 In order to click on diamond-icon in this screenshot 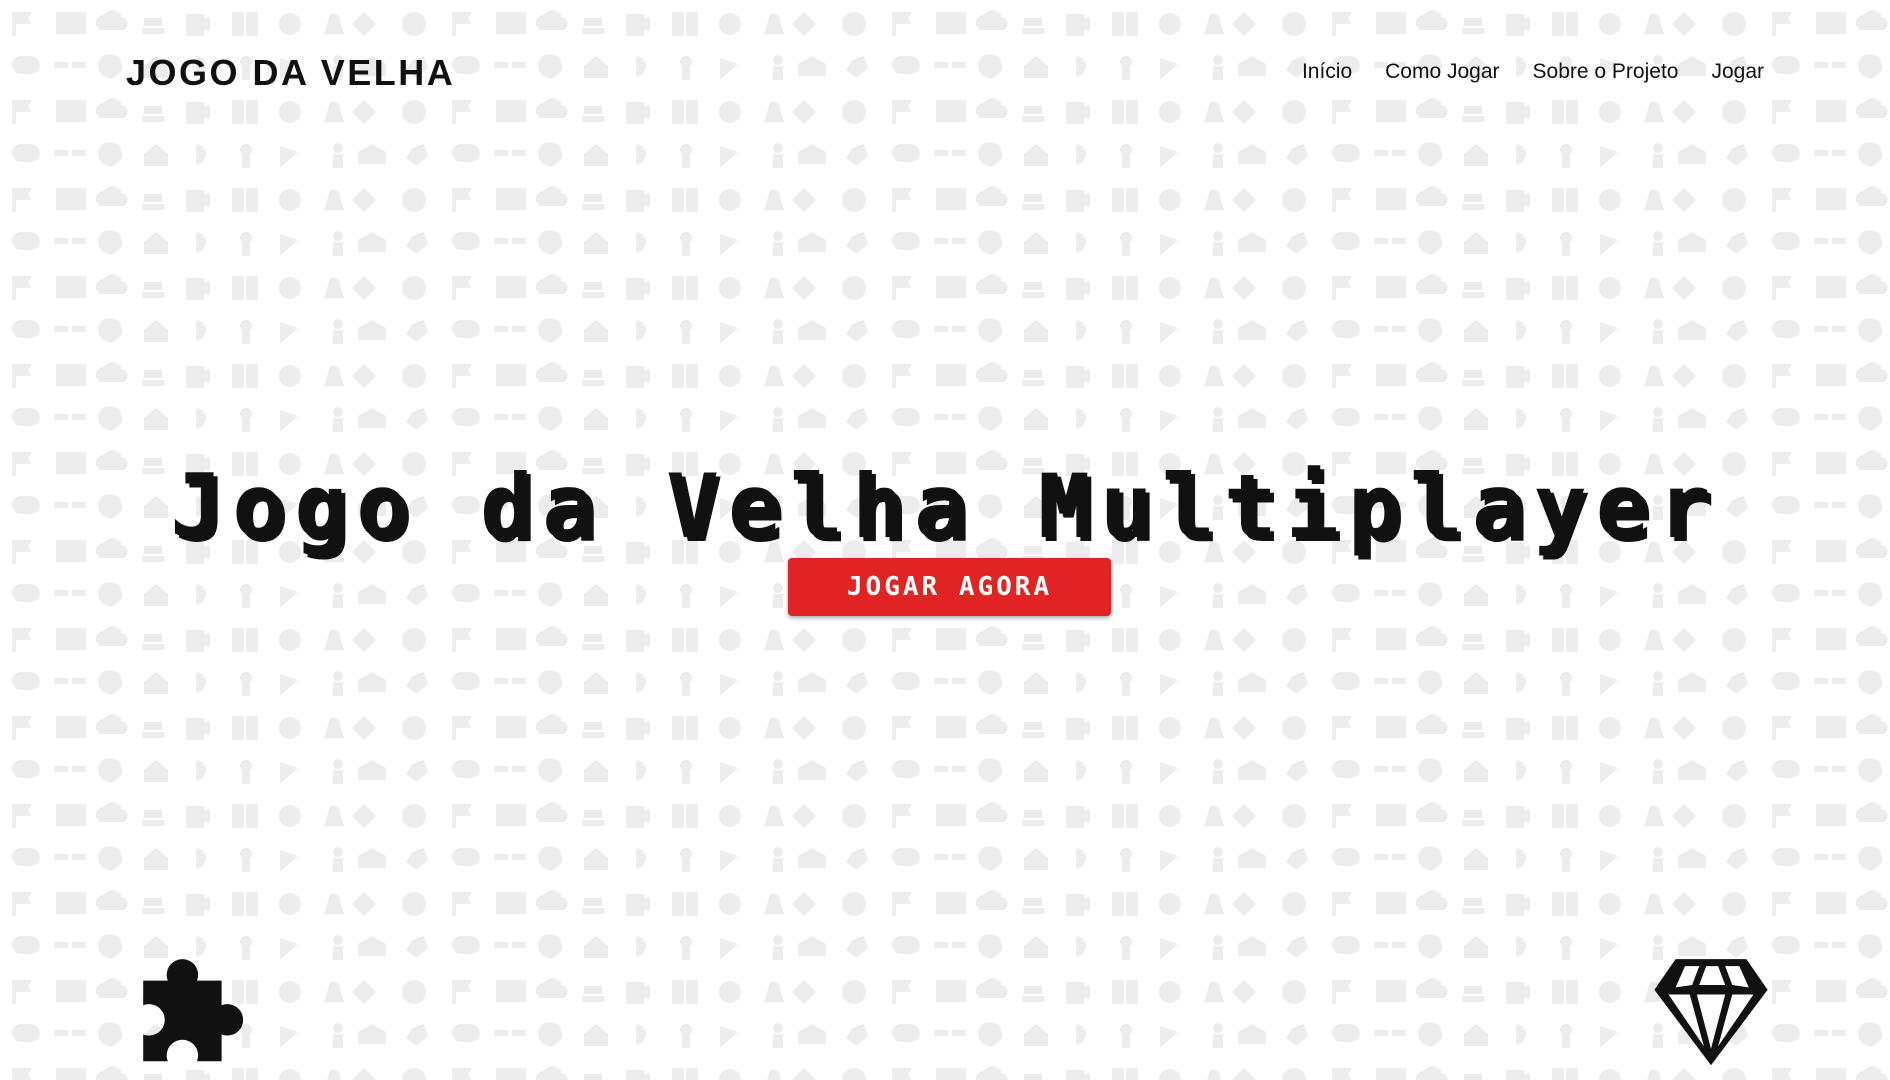, I will do `click(1711, 1012)`.